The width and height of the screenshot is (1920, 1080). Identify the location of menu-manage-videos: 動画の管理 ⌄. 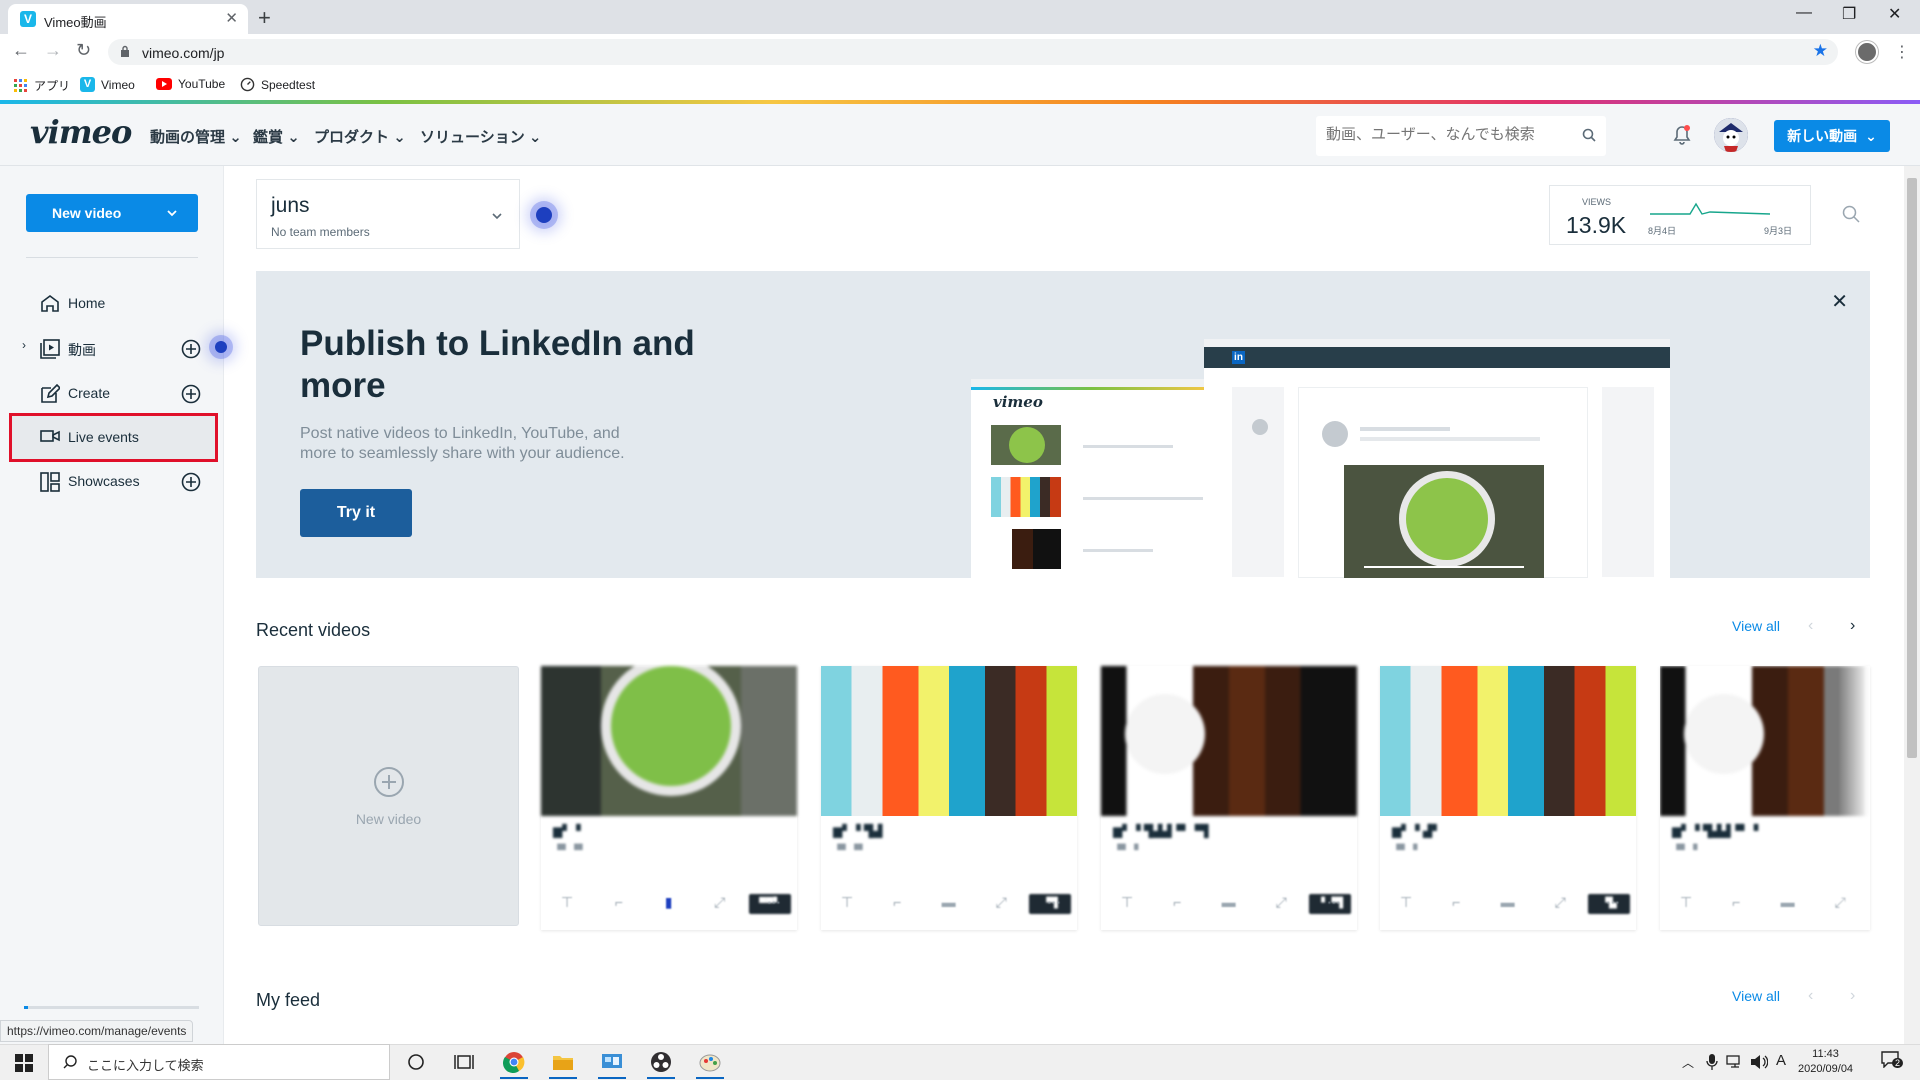
(196, 136).